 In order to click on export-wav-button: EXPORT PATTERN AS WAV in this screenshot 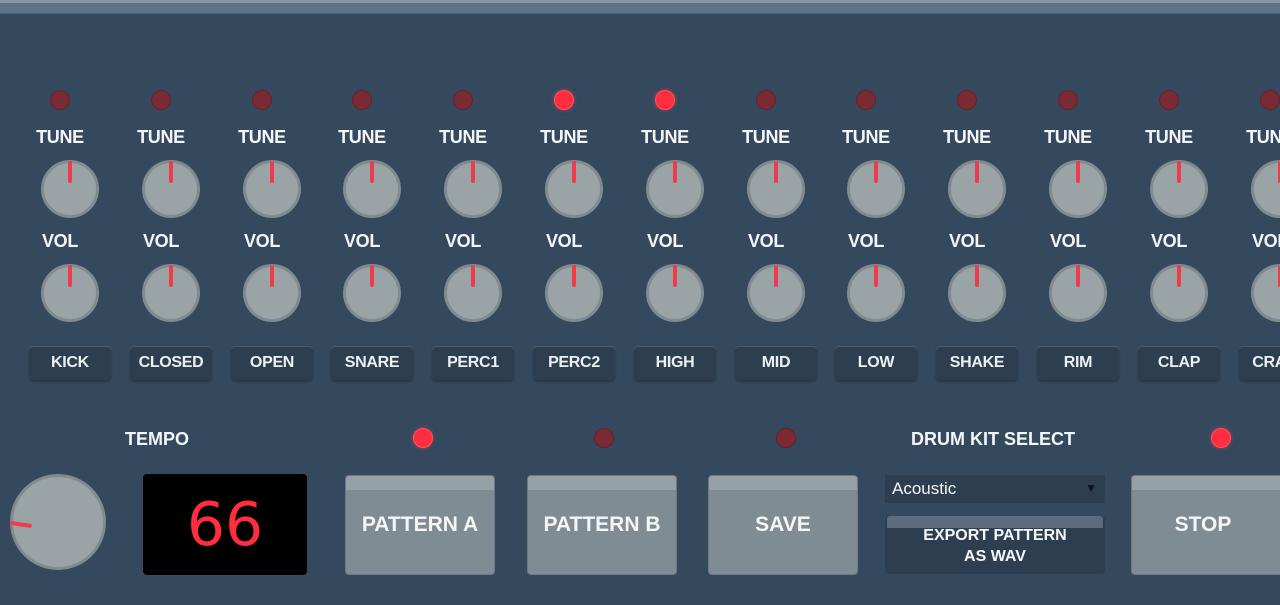, I will do `click(995, 545)`.